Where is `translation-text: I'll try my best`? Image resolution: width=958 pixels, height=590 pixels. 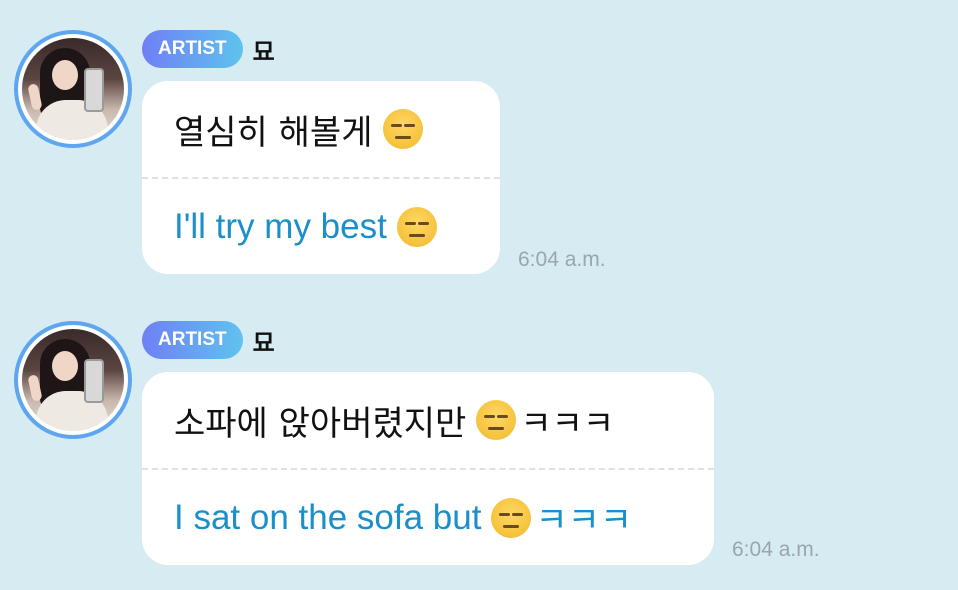 translation-text: I'll try my best is located at coordinates (280, 226).